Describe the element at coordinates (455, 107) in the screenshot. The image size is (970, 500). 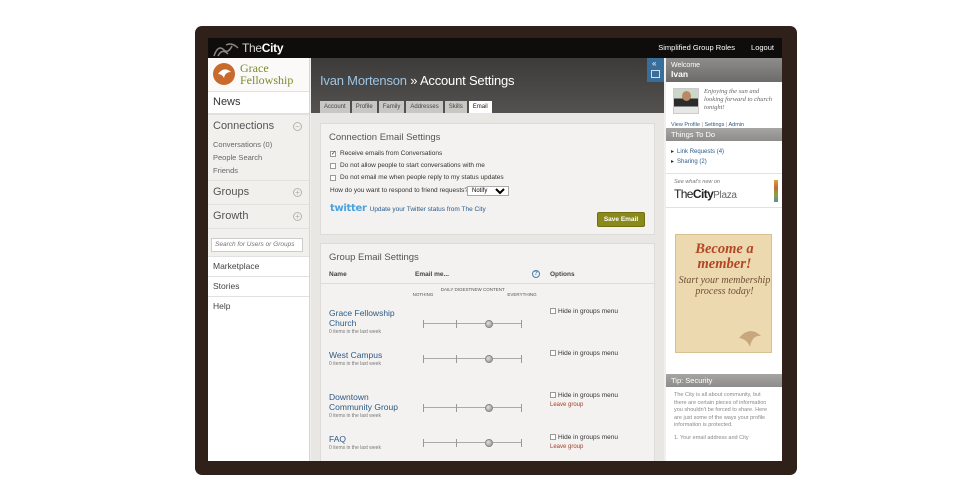
I see `tab-skills: Skills` at that location.